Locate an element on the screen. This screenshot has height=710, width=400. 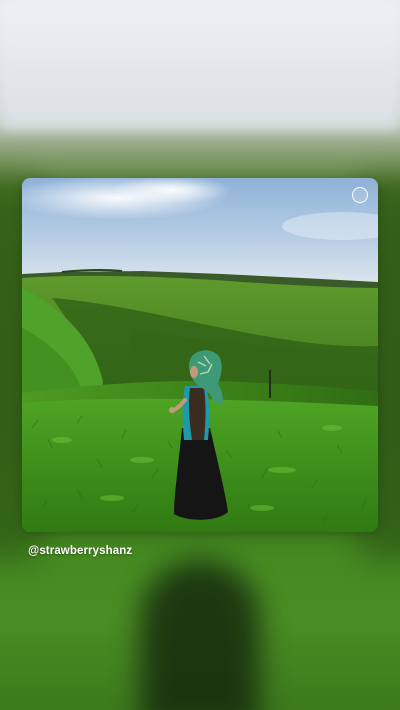
background-figure-blur is located at coordinates (200, 635).